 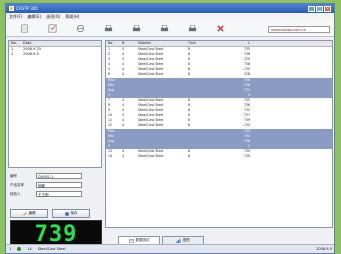 I want to click on delete-icon, so click(x=220, y=28).